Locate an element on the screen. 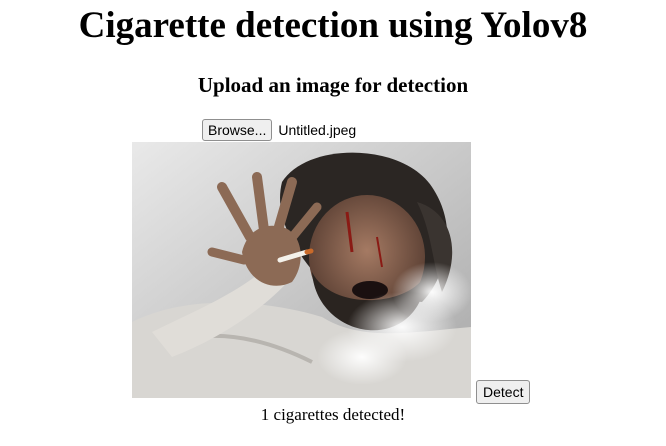  detection-result: 1 cigarettes detected! is located at coordinates (333, 414).